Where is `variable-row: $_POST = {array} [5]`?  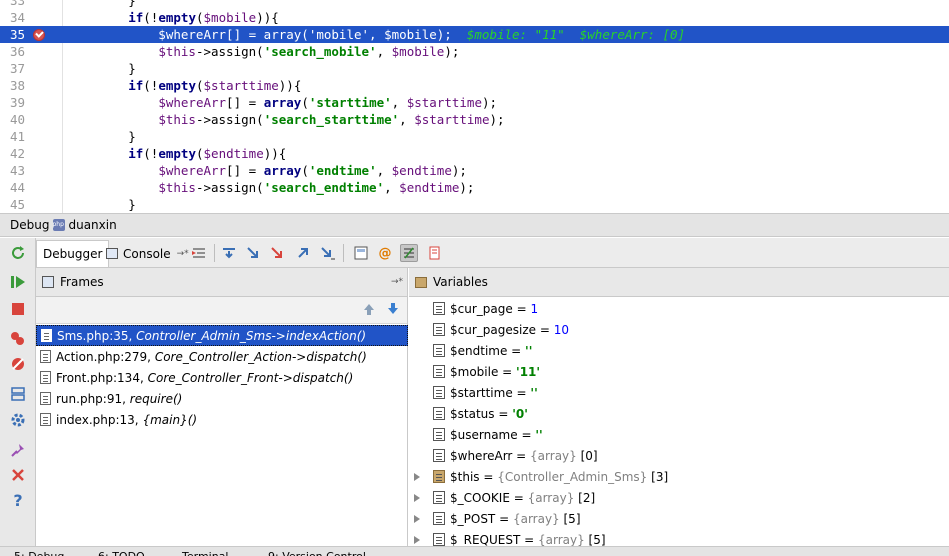 variable-row: $_POST = {array} [5] is located at coordinates (679, 518).